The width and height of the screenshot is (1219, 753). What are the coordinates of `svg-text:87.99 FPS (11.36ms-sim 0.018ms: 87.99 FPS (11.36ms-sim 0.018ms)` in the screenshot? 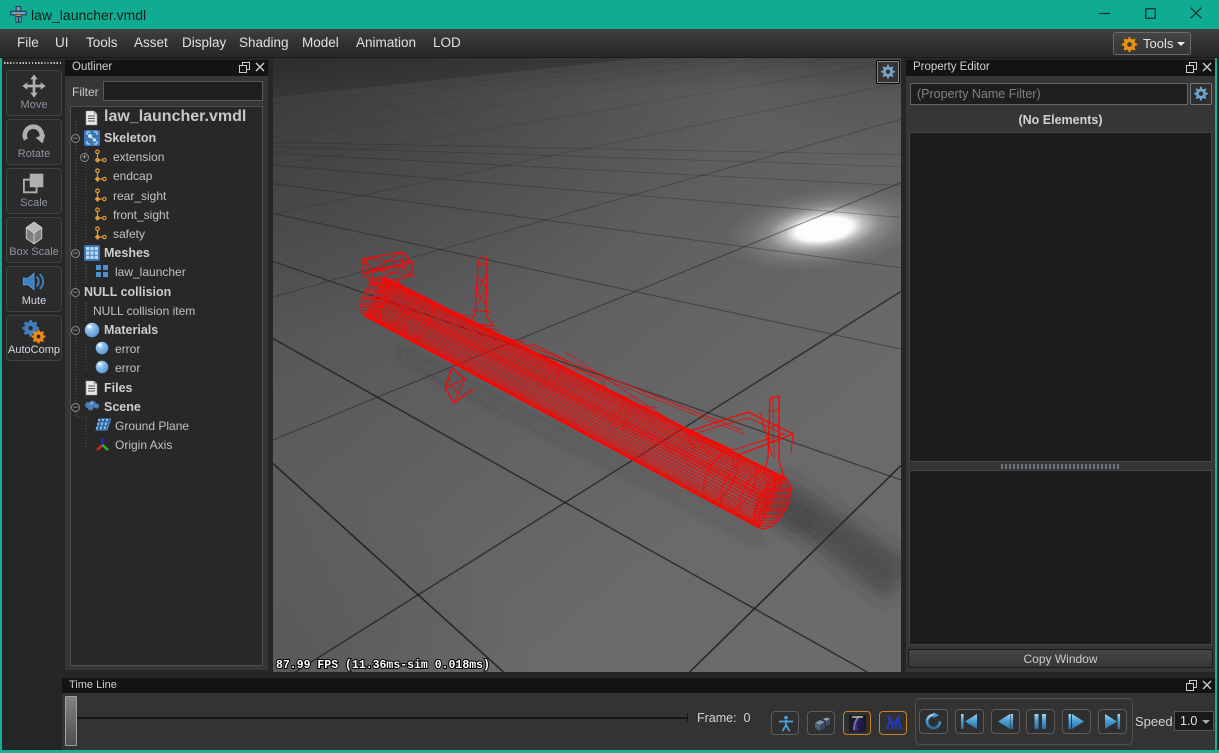 It's located at (383, 665).